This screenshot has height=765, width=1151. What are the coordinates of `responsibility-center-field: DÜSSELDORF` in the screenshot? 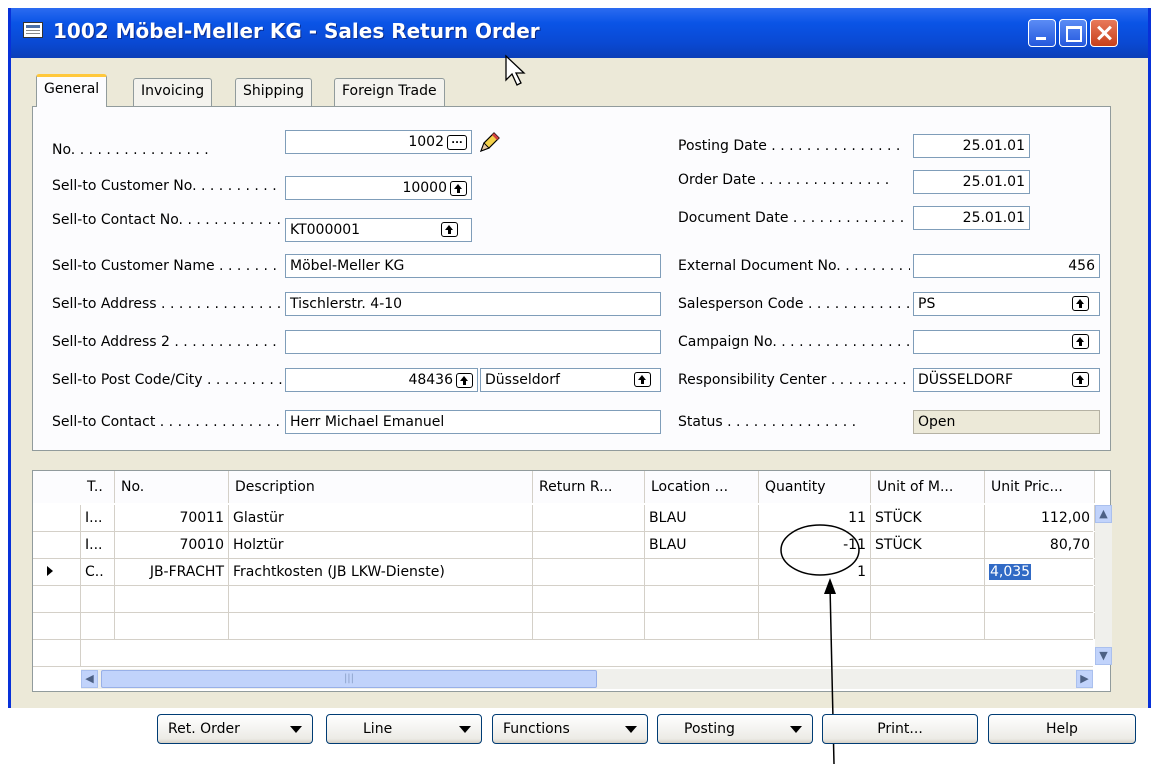 It's located at (1006, 380).